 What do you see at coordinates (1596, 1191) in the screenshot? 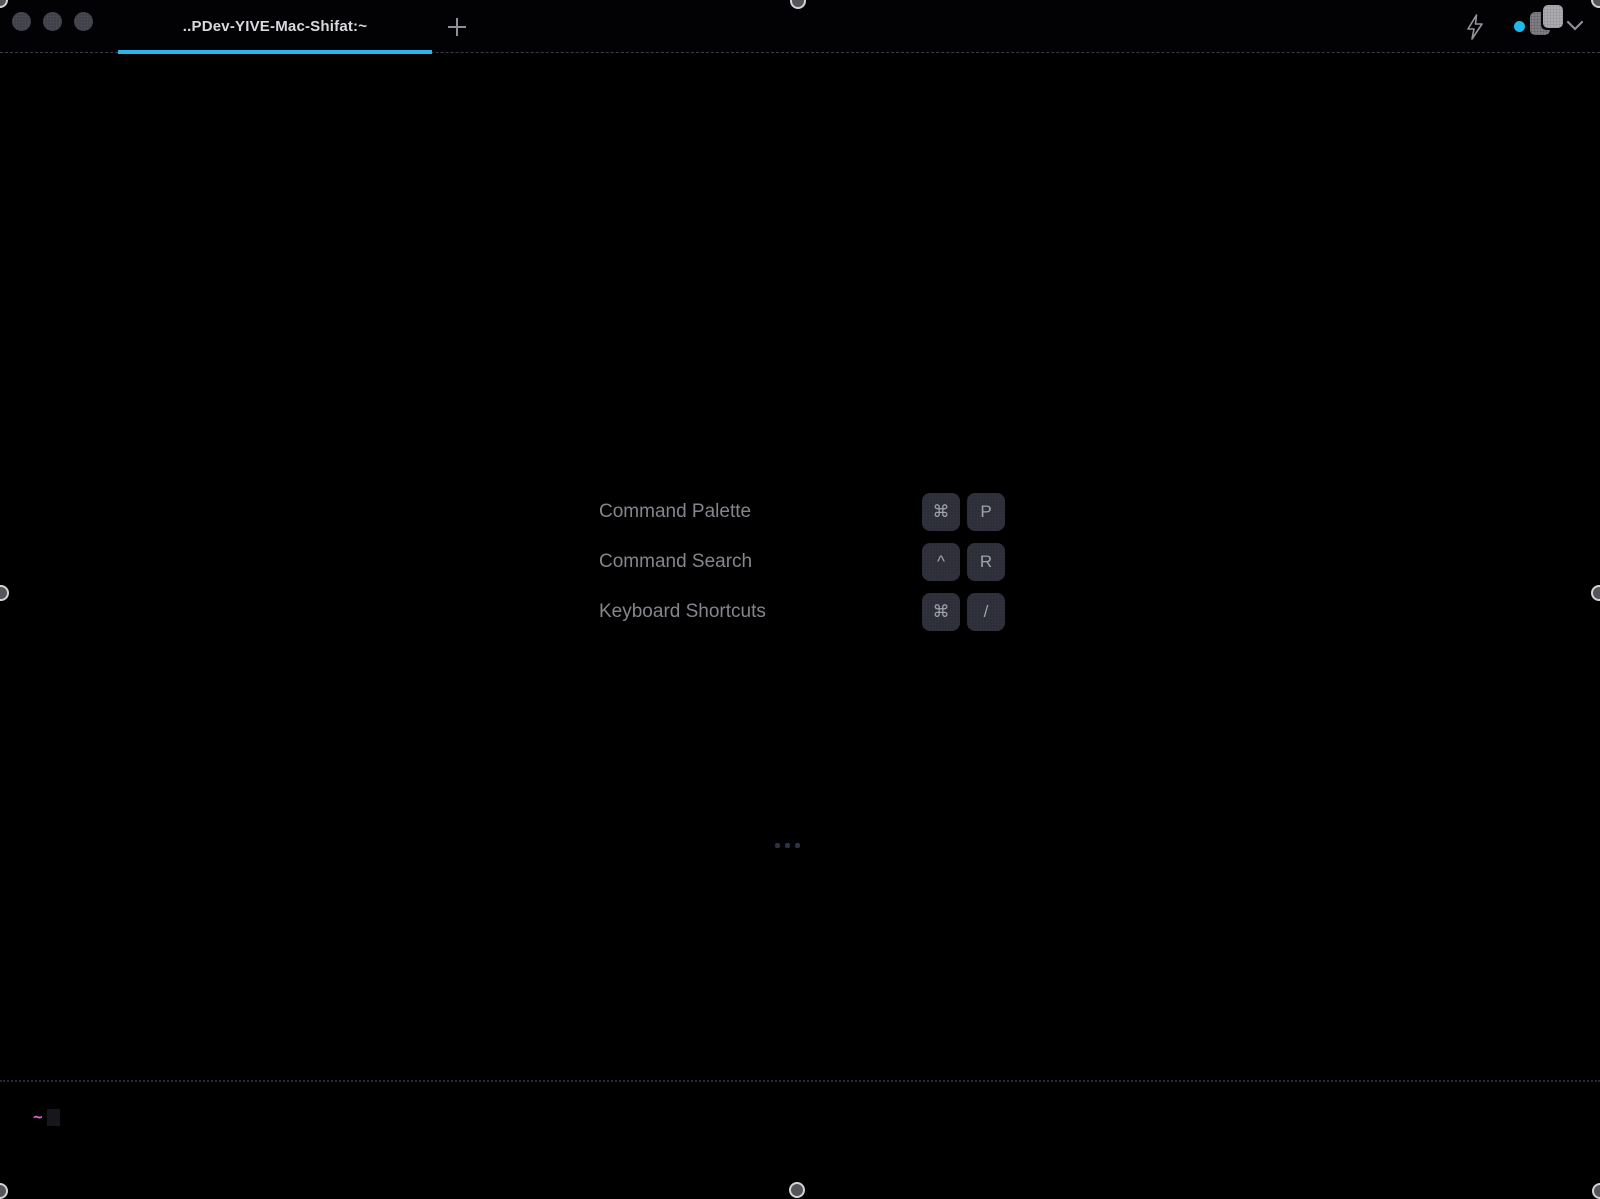
I see `selection-handle-bottom-right` at bounding box center [1596, 1191].